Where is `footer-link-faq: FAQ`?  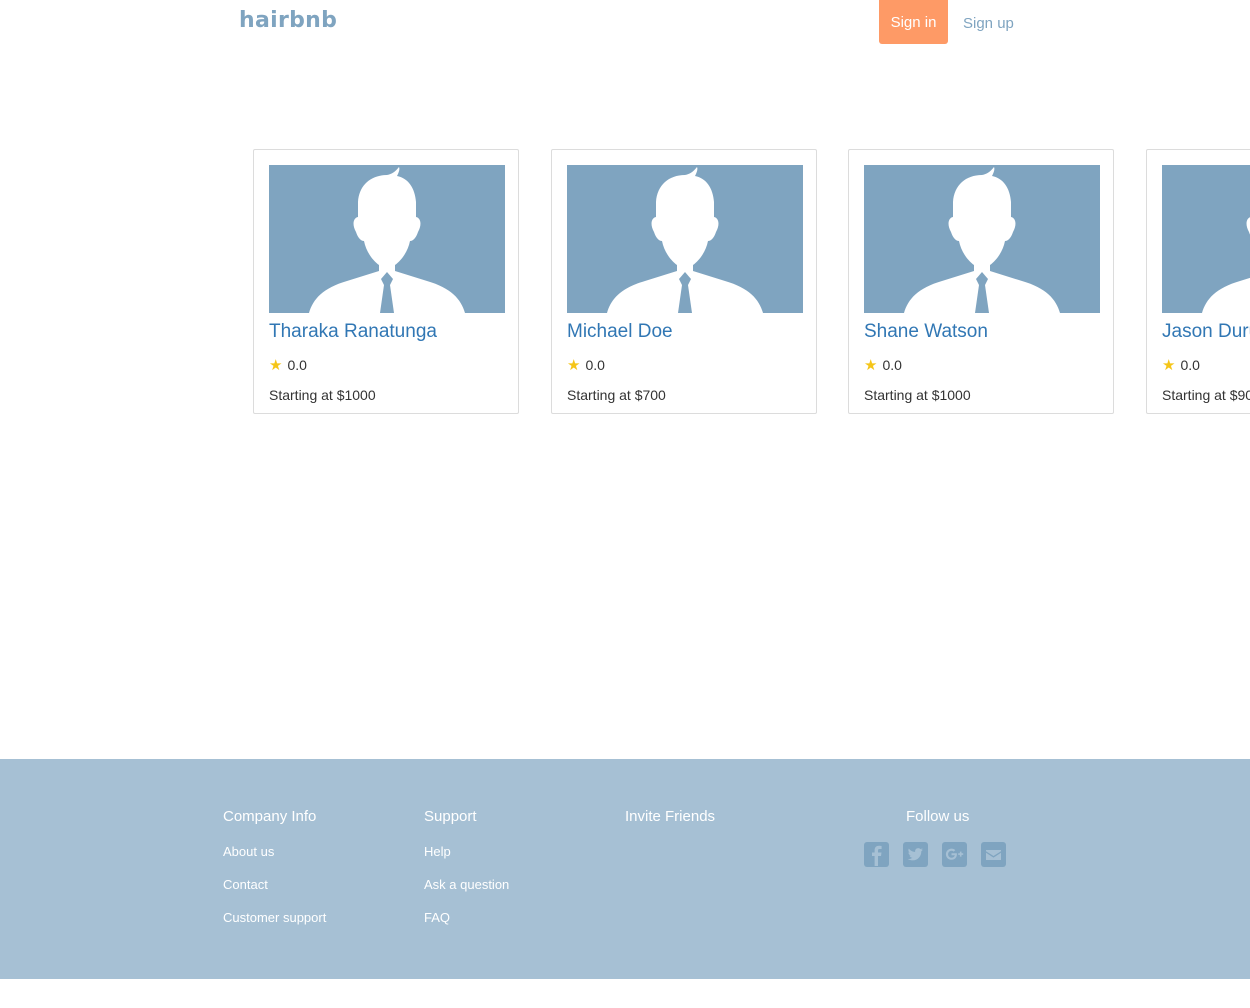
footer-link-faq: FAQ is located at coordinates (466, 917).